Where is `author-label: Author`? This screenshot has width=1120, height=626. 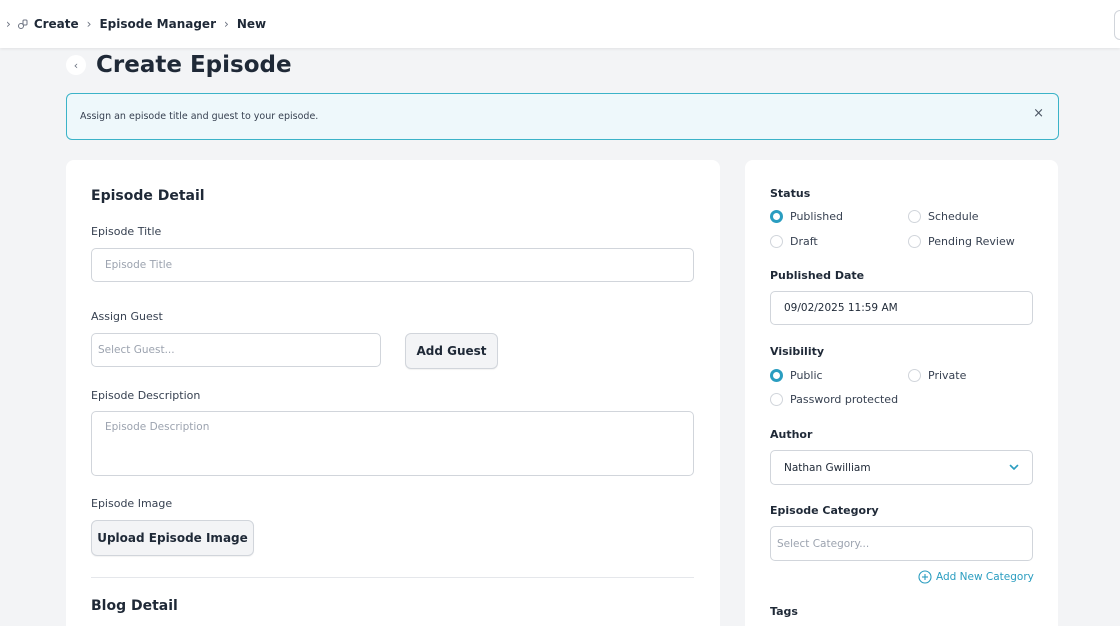
author-label: Author is located at coordinates (791, 434).